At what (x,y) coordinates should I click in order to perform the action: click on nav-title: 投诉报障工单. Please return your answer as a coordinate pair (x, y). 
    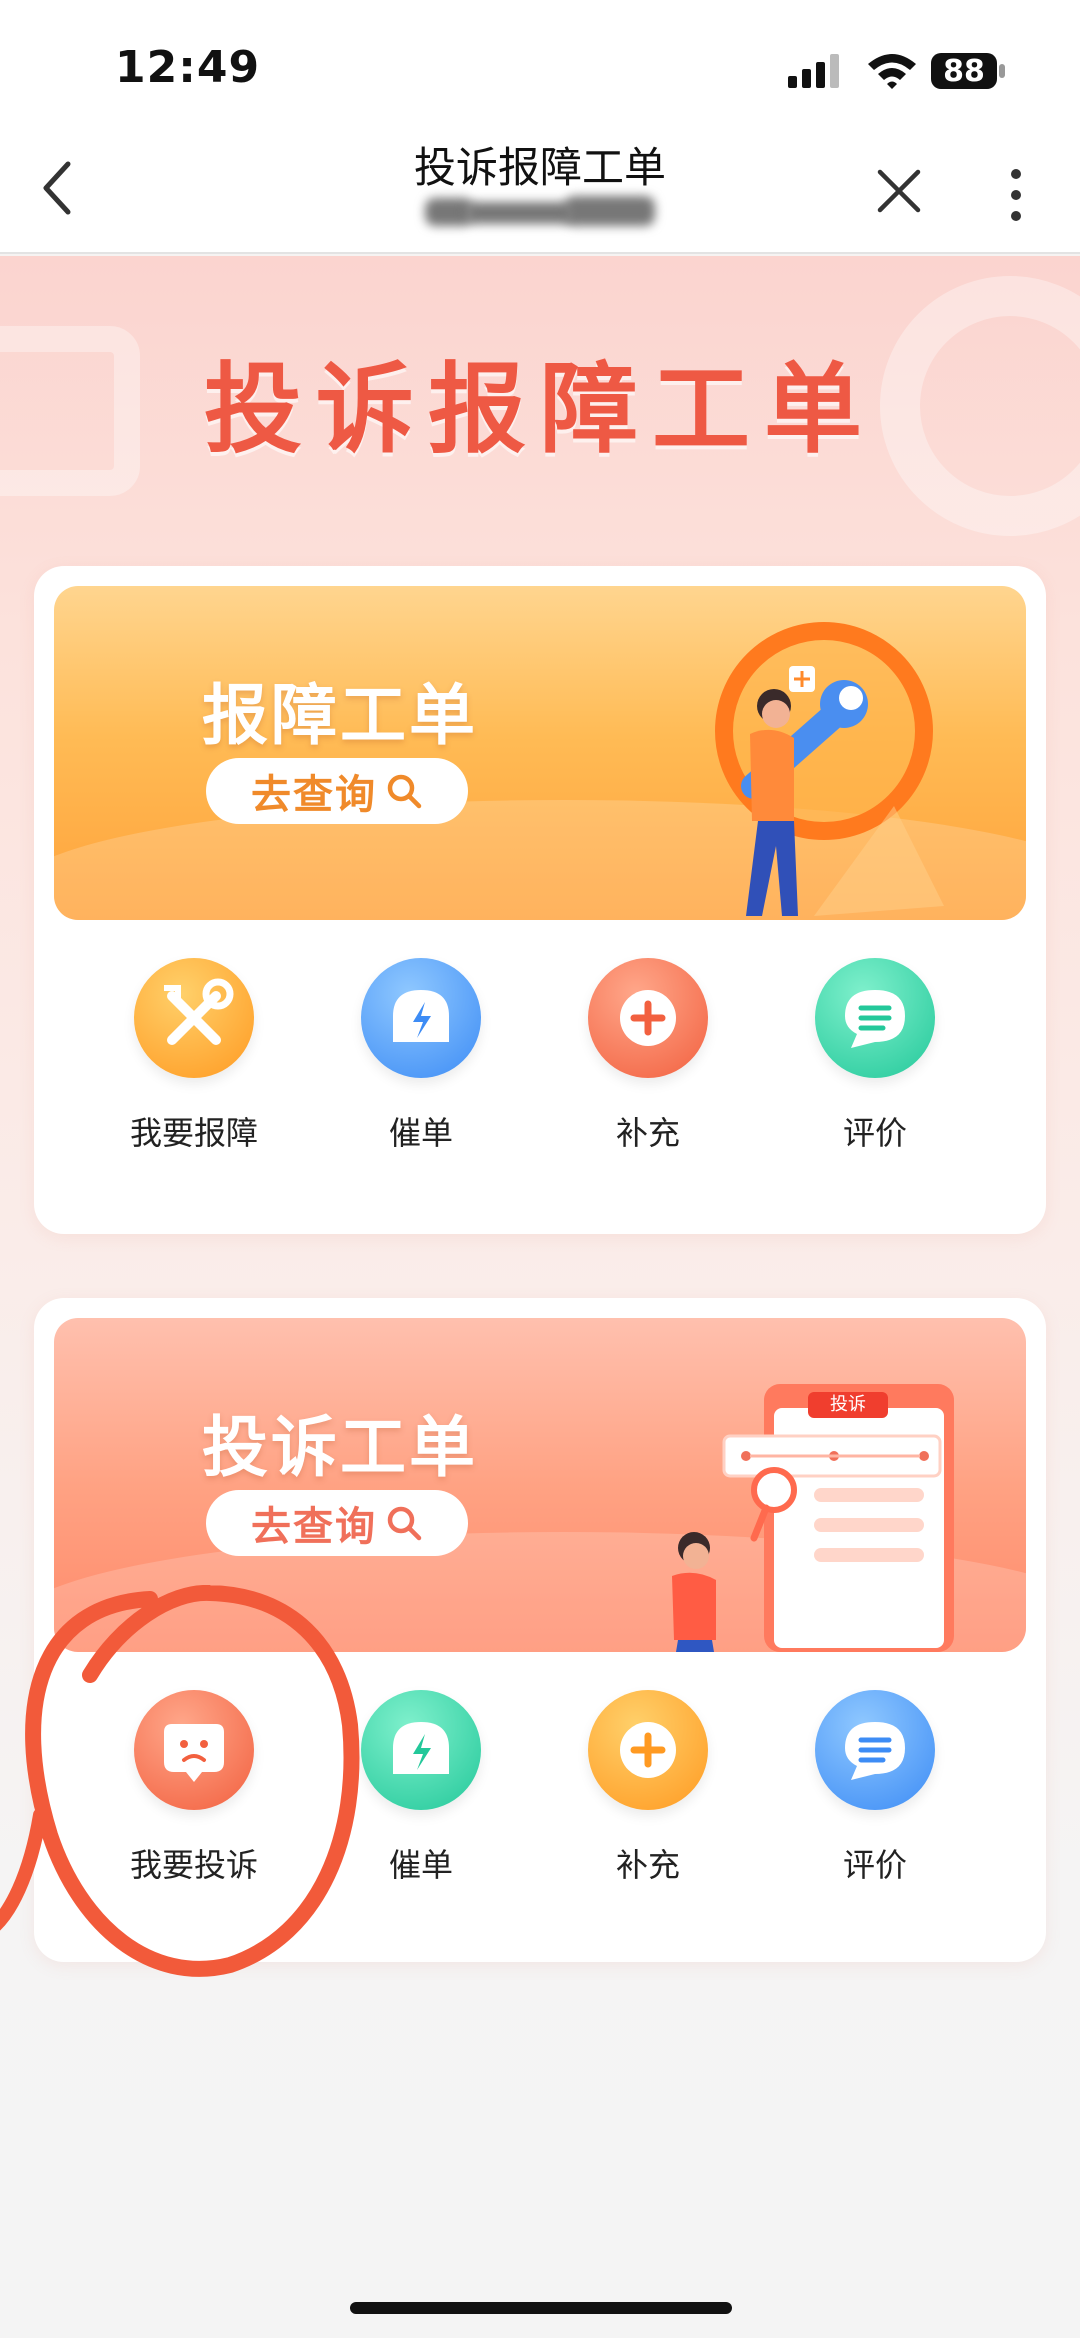
    Looking at the image, I should click on (539, 167).